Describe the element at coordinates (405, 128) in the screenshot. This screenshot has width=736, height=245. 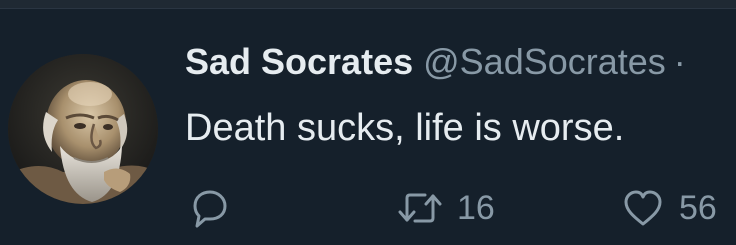
I see `tweet-text: Death sucks, life is worse.` at that location.